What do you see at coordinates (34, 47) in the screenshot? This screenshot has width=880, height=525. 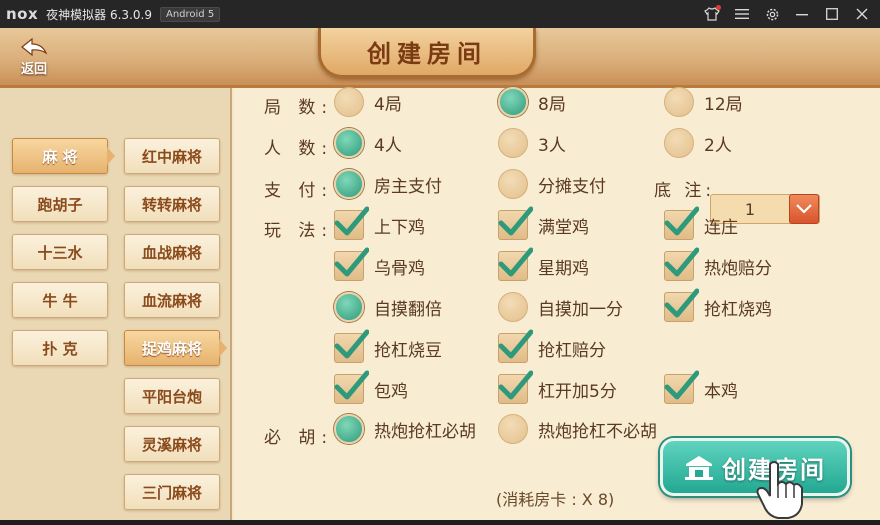 I see `back-arrow-icon` at bounding box center [34, 47].